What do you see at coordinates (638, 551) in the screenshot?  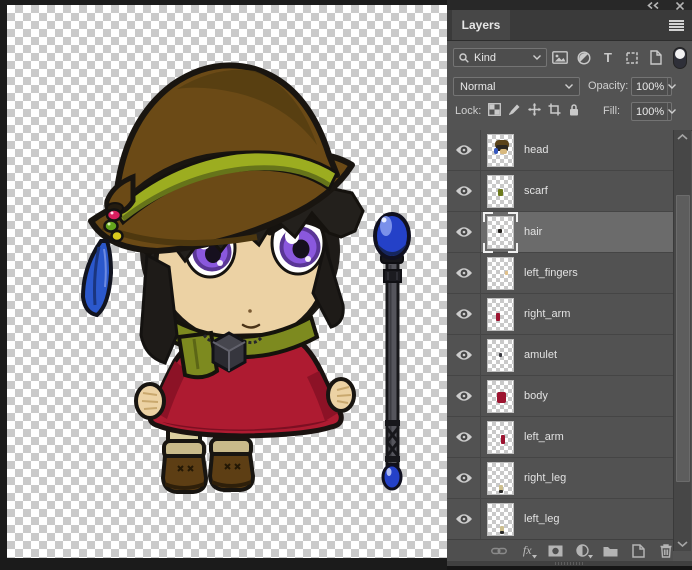 I see `new-layer-icon` at bounding box center [638, 551].